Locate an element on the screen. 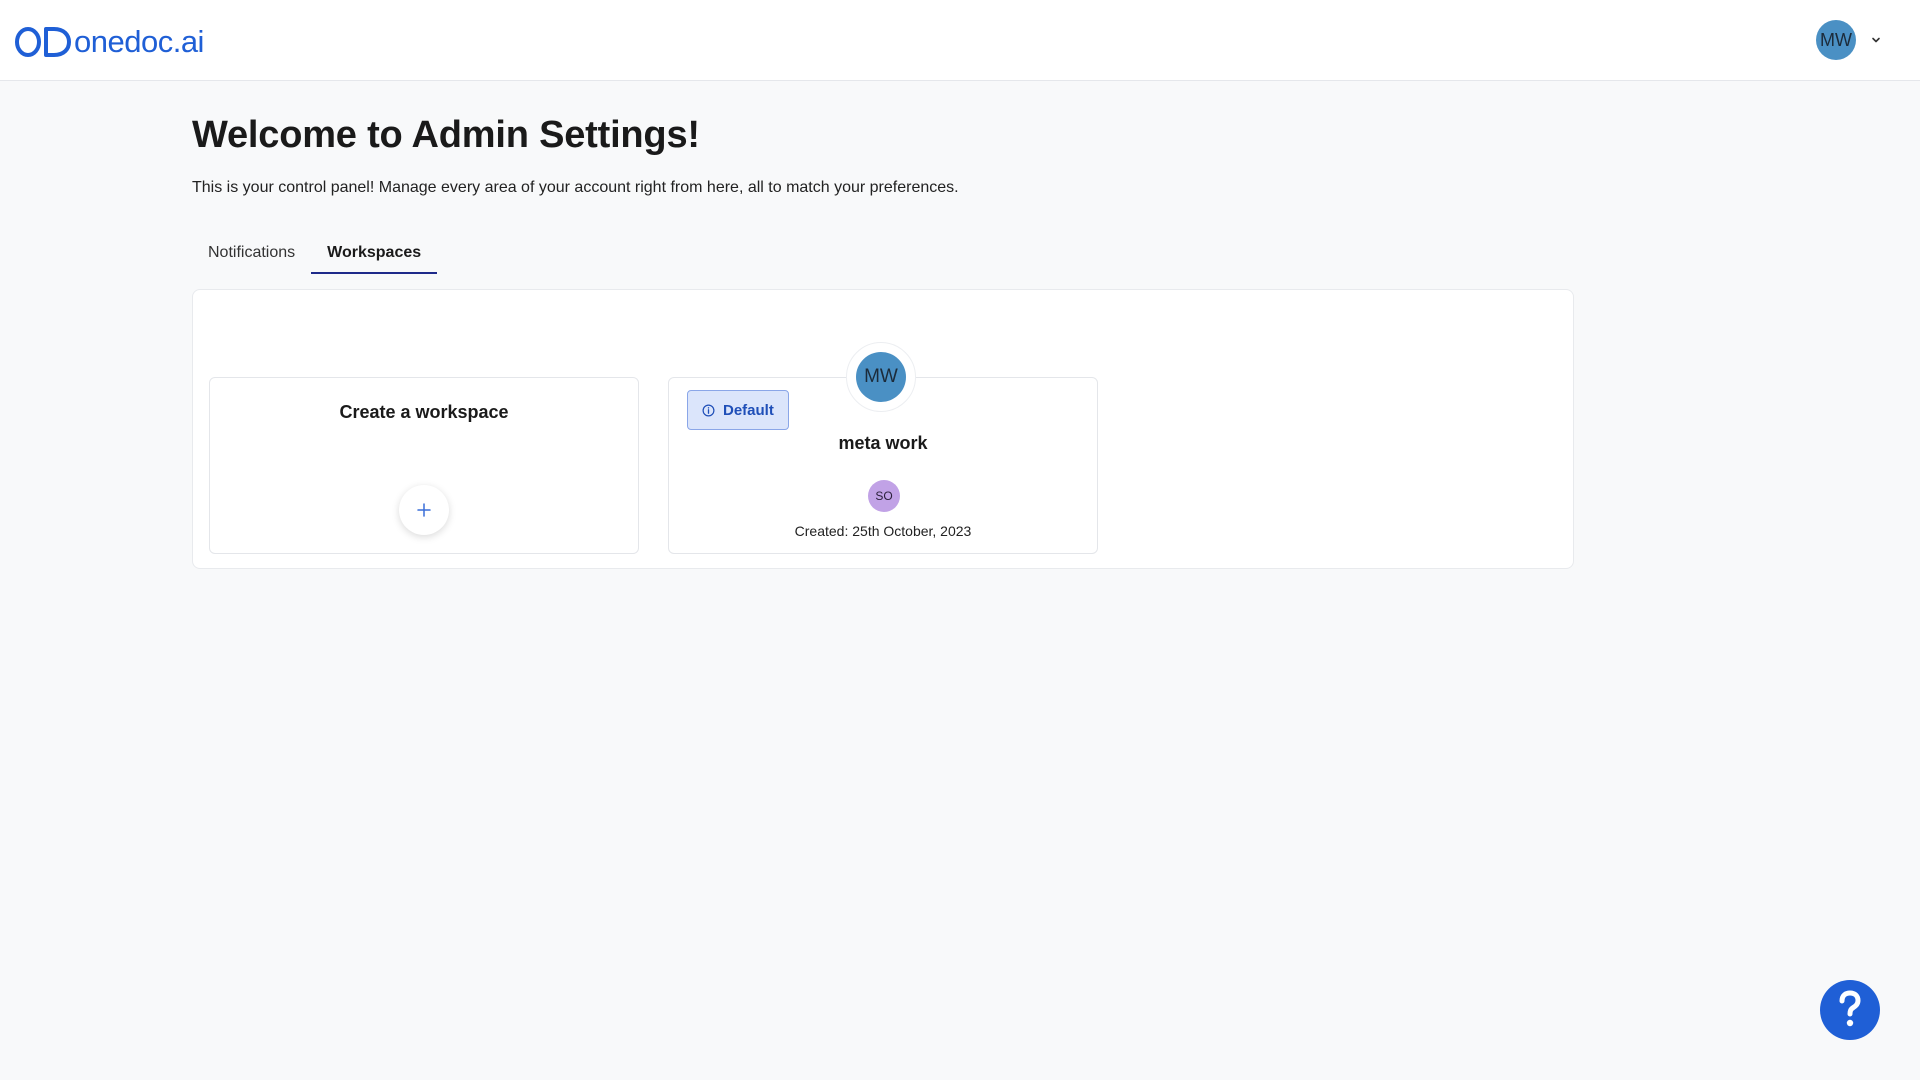 This screenshot has width=1920, height=1080. help-button is located at coordinates (1850, 1010).